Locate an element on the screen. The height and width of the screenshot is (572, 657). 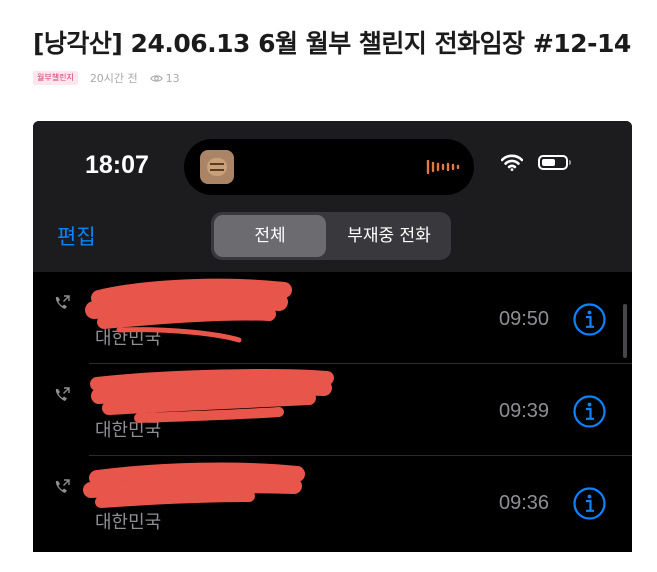
view-count: 13 is located at coordinates (164, 78).